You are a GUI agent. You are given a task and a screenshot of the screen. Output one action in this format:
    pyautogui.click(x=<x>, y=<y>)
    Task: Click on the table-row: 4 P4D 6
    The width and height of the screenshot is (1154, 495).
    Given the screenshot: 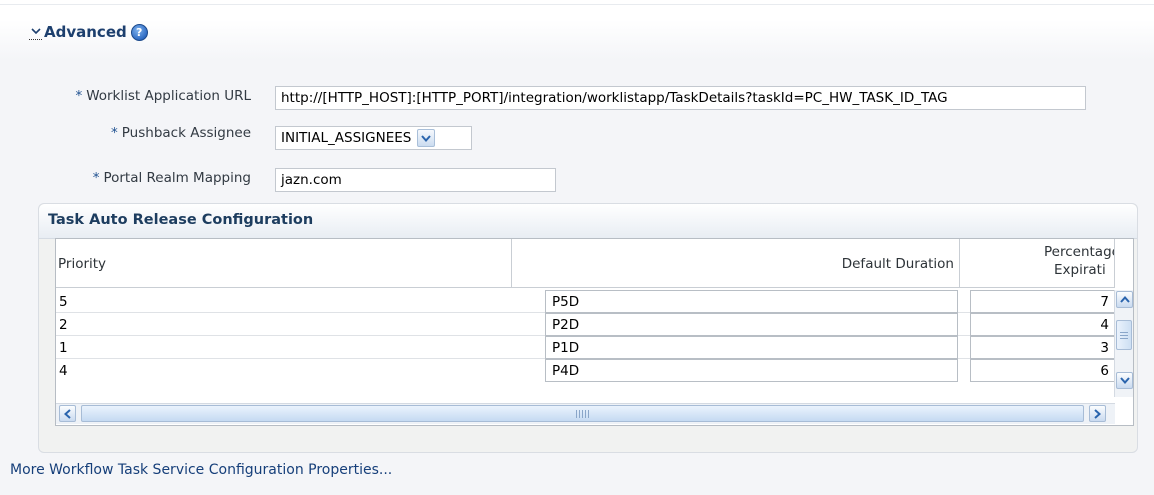 What is the action you would take?
    pyautogui.click(x=586, y=381)
    